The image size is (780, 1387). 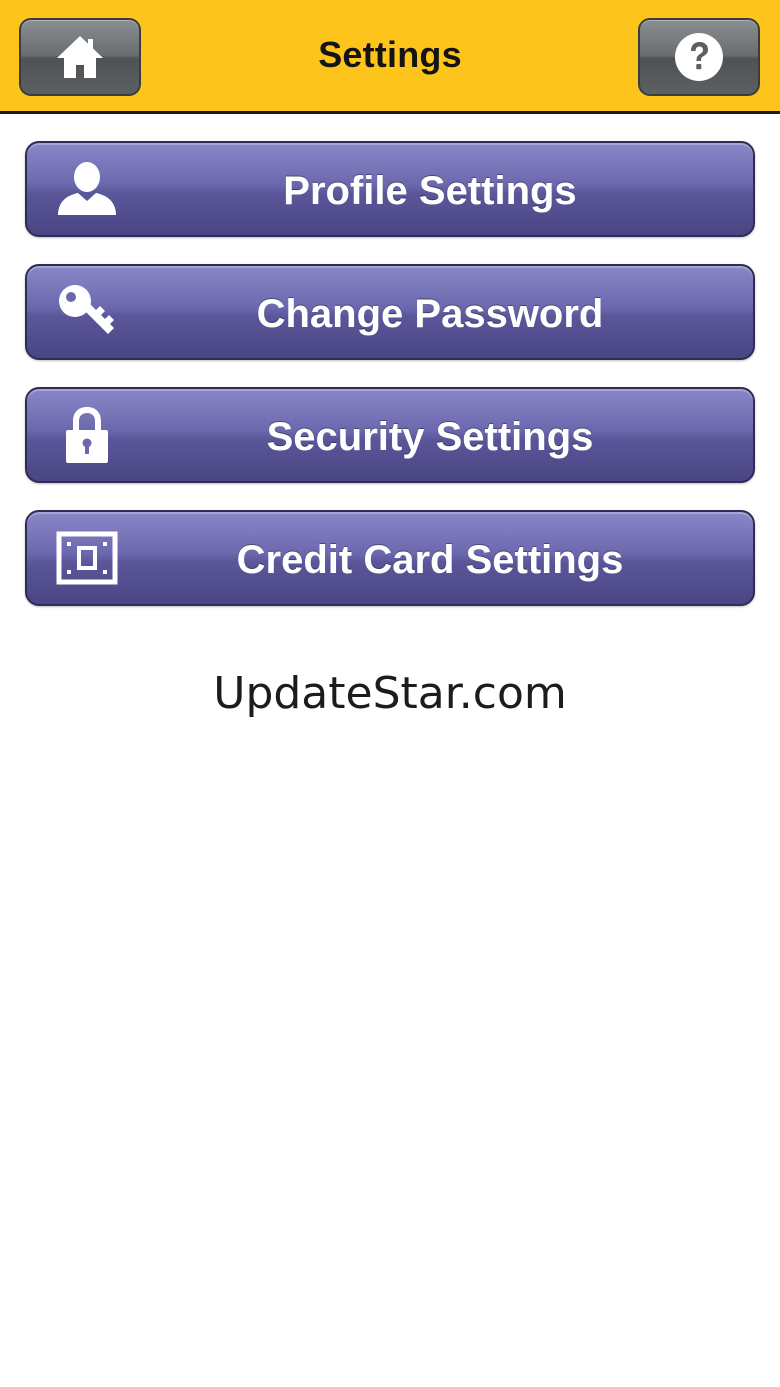 What do you see at coordinates (430, 191) in the screenshot?
I see `profile-settings-label: Profile Settings` at bounding box center [430, 191].